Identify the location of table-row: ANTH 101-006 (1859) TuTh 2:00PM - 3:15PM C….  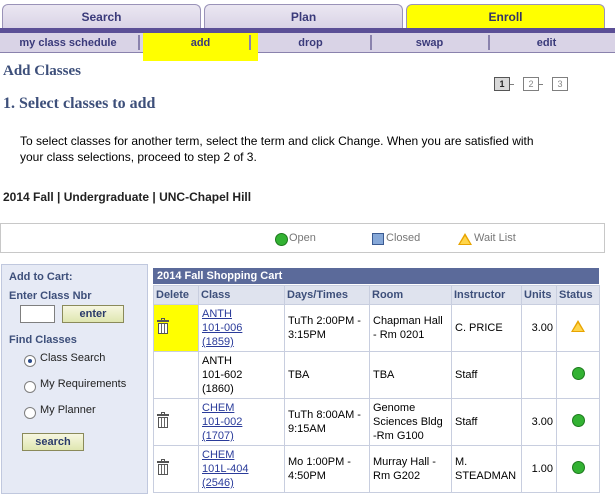
(376, 328).